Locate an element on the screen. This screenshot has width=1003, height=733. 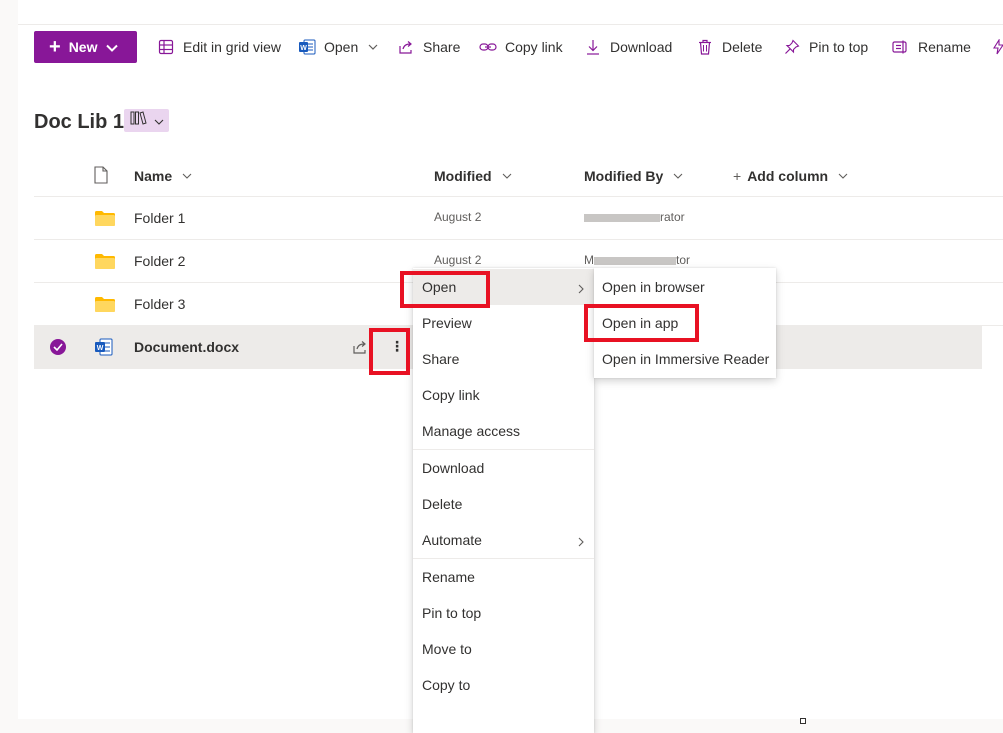
highlight-box-open-in-app is located at coordinates (641, 323).